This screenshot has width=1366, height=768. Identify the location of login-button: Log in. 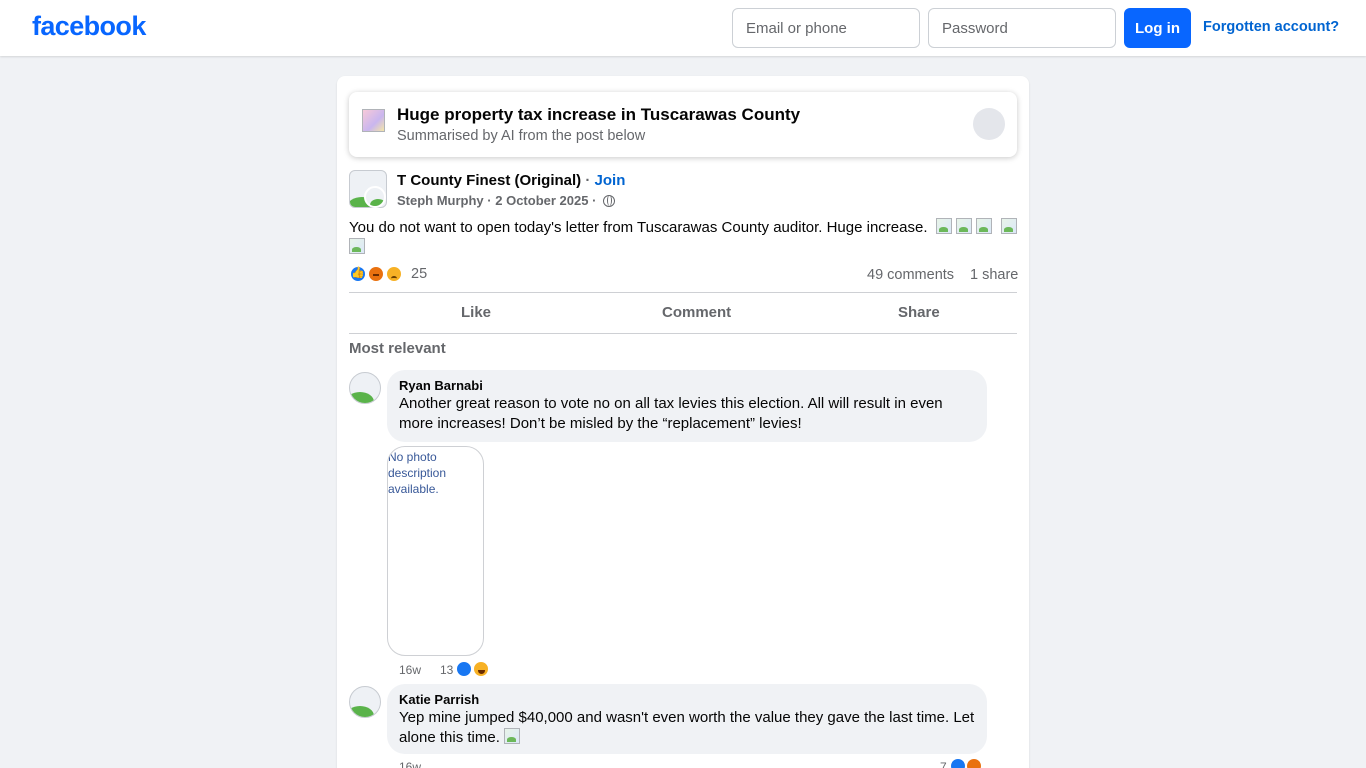
(1157, 28).